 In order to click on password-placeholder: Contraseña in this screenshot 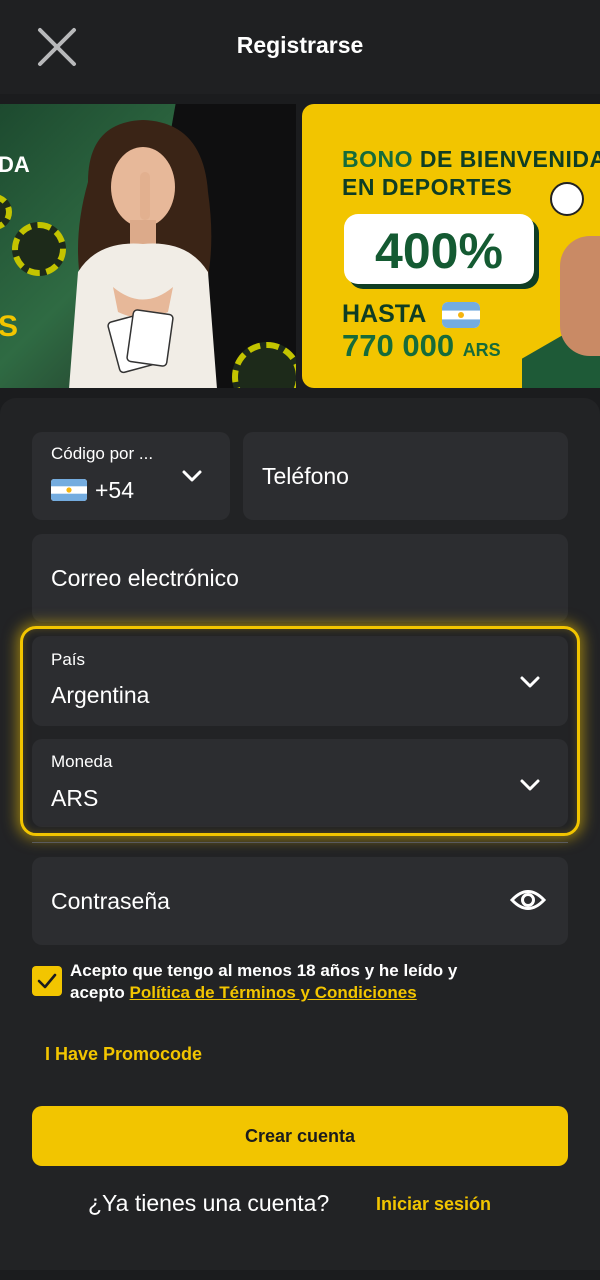, I will do `click(110, 901)`.